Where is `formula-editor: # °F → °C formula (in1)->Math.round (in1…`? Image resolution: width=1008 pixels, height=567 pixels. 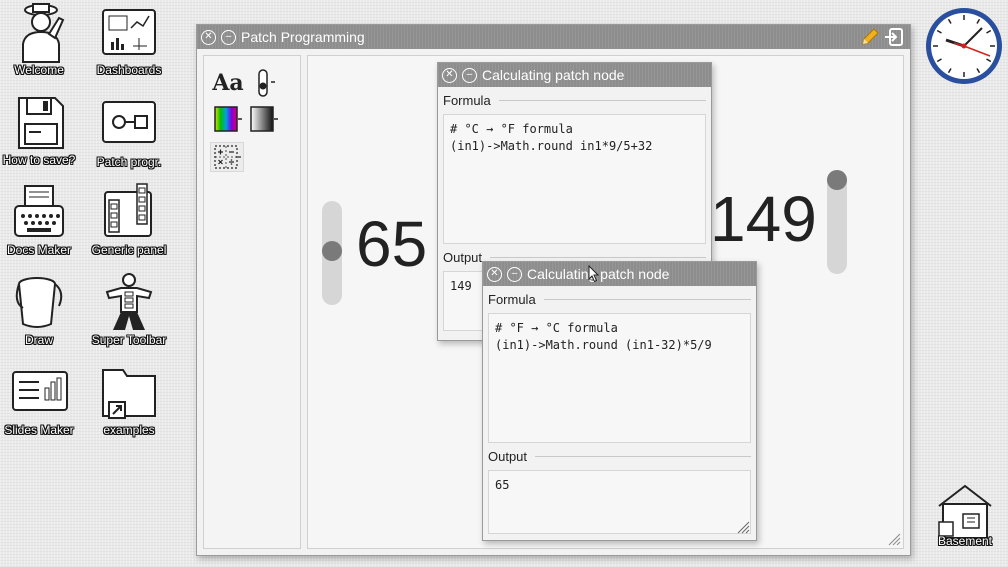
formula-editor: # °F → °C formula (in1)->Math.round (in1… is located at coordinates (619, 378).